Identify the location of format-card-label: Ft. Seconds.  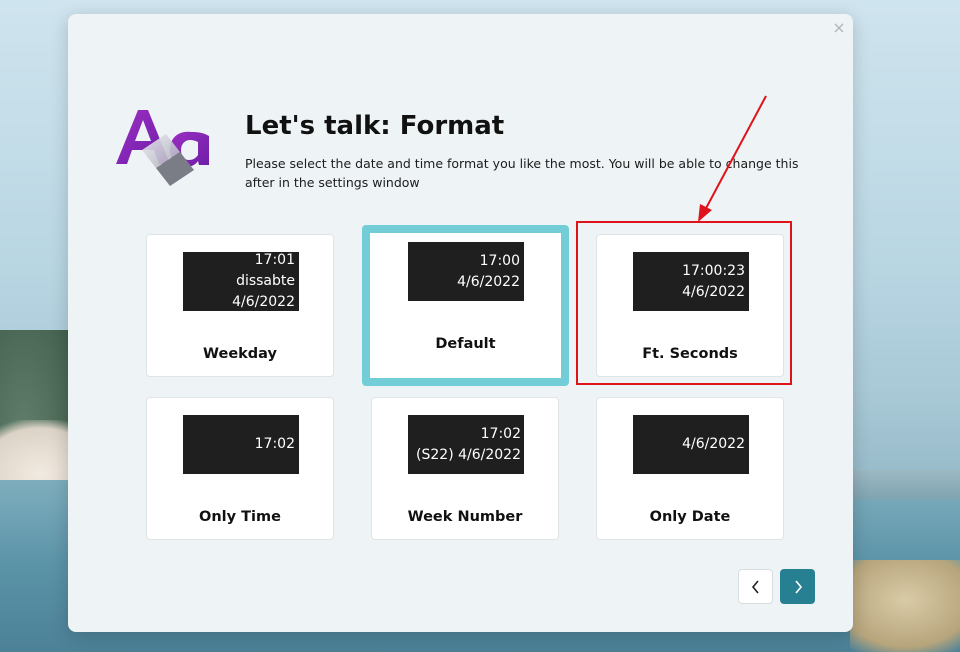
(690, 354).